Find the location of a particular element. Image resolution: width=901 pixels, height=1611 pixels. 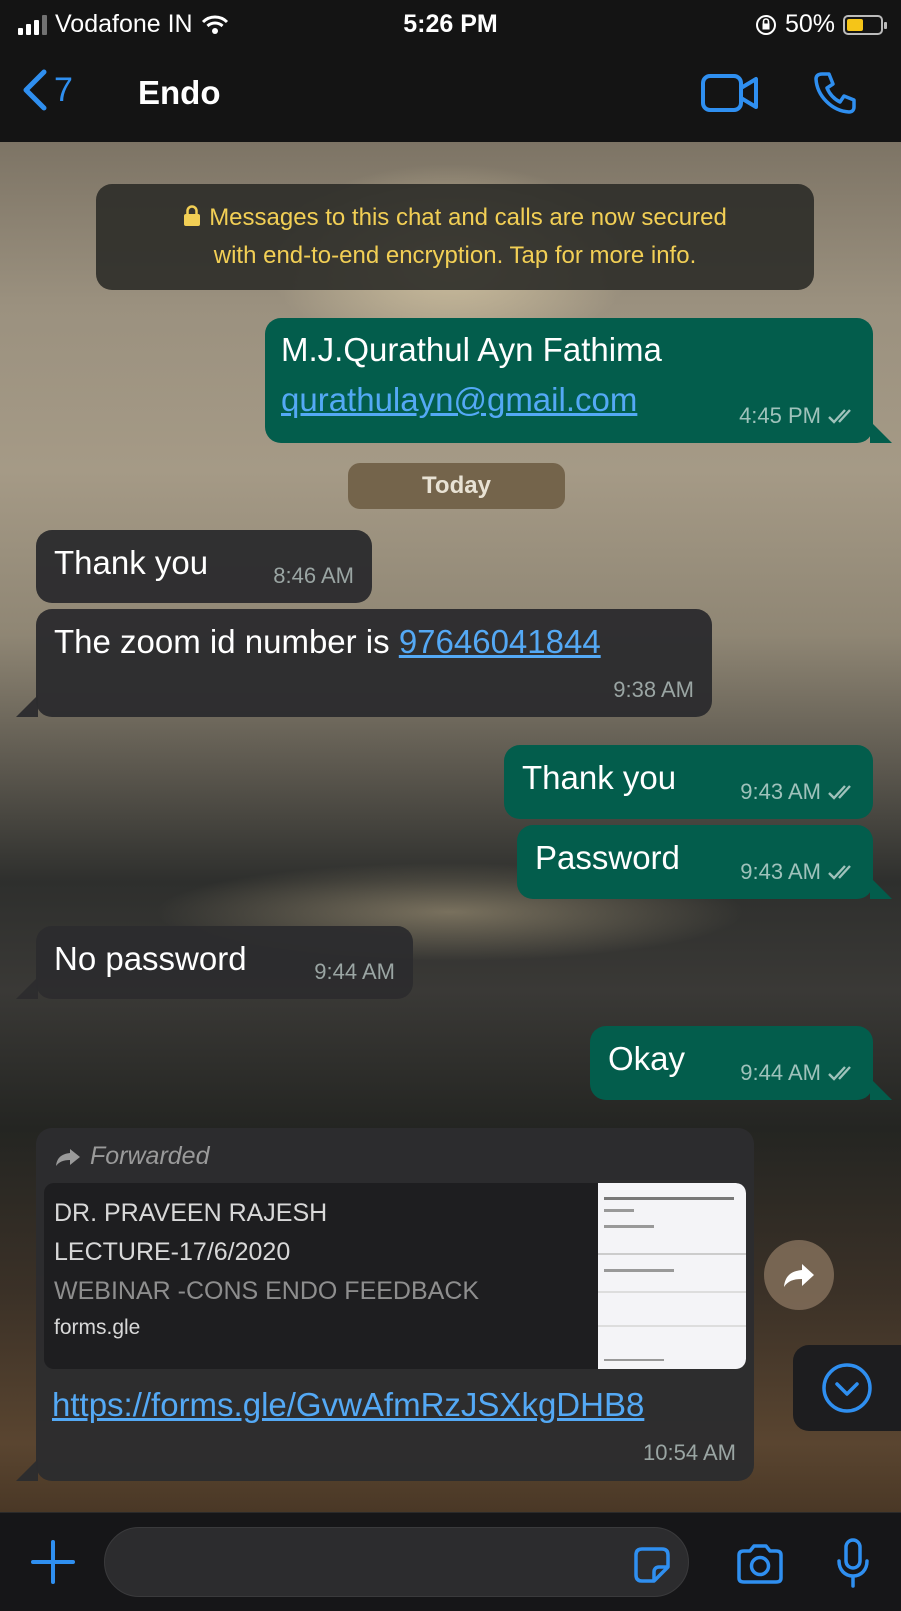

composer-bar is located at coordinates (450, 1561).